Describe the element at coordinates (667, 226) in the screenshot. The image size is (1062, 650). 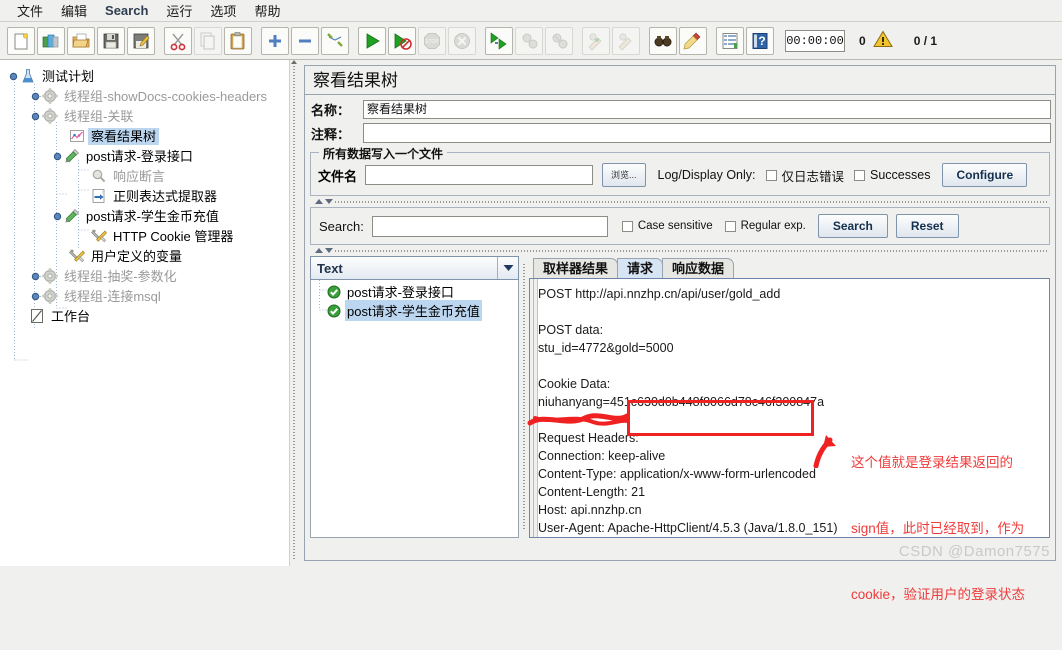
I see `case-sensitive-checkbox: Case sensitive` at that location.